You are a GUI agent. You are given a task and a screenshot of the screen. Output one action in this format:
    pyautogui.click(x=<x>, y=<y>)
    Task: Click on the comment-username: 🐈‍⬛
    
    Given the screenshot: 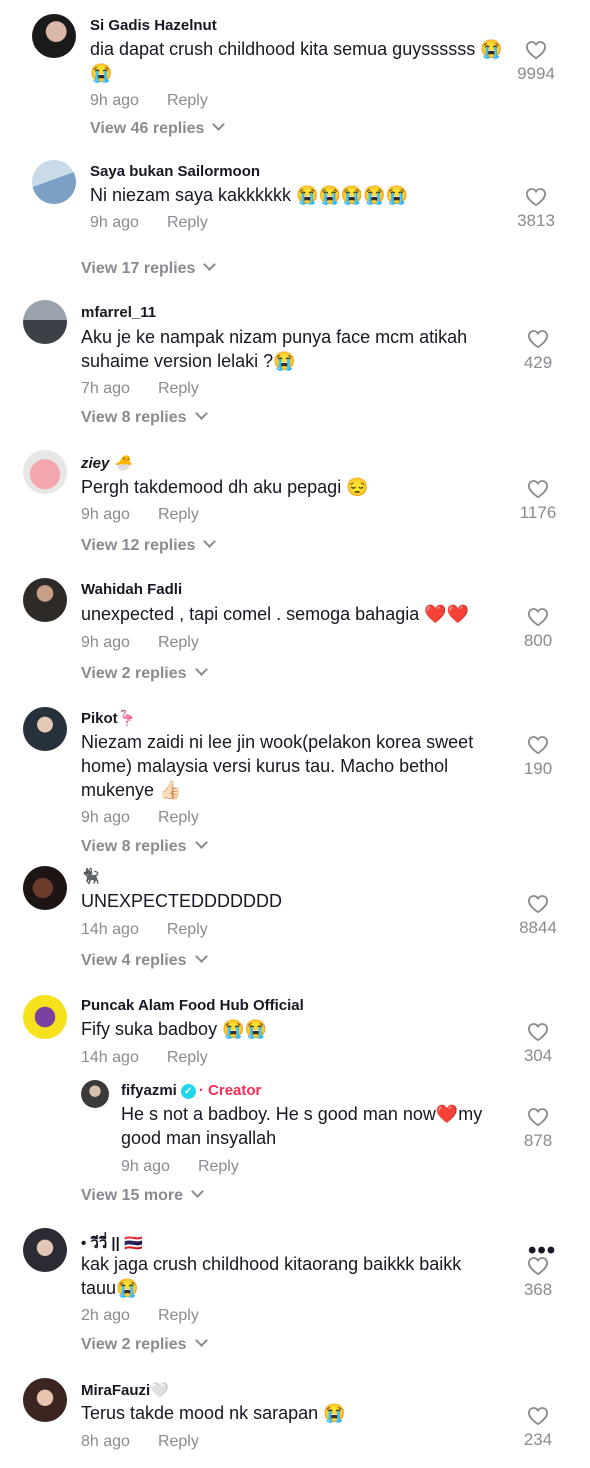 What is the action you would take?
    pyautogui.click(x=90, y=876)
    